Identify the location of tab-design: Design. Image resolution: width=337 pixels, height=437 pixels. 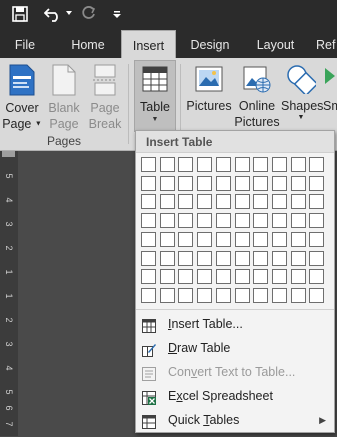
(210, 44).